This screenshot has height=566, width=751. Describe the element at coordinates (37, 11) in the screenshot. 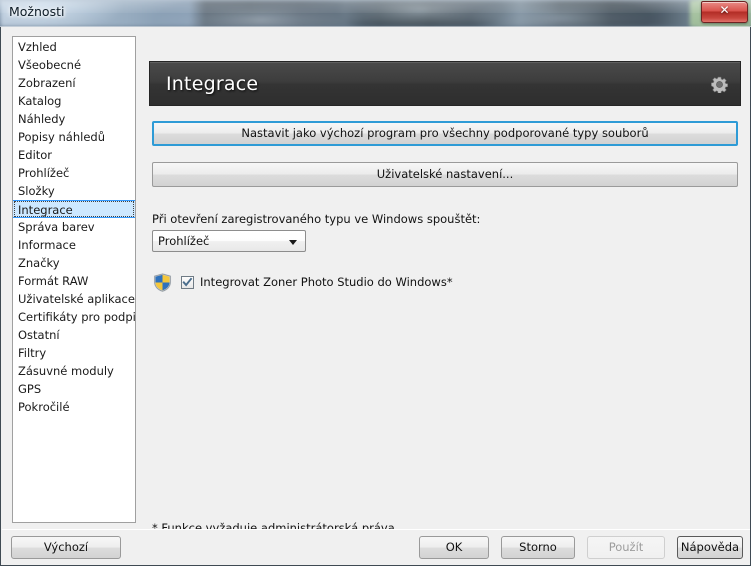

I see `window-title: Možnosti` at that location.